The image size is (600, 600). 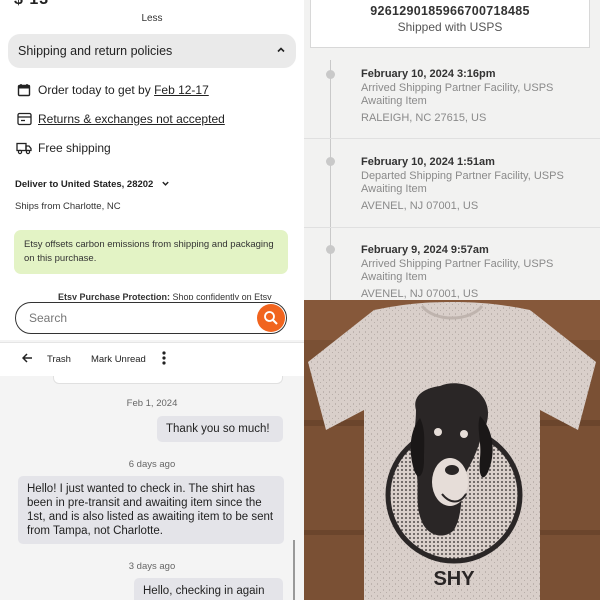 What do you see at coordinates (424, 118) in the screenshot?
I see `event-location: RALEIGH, NC 27615, US` at bounding box center [424, 118].